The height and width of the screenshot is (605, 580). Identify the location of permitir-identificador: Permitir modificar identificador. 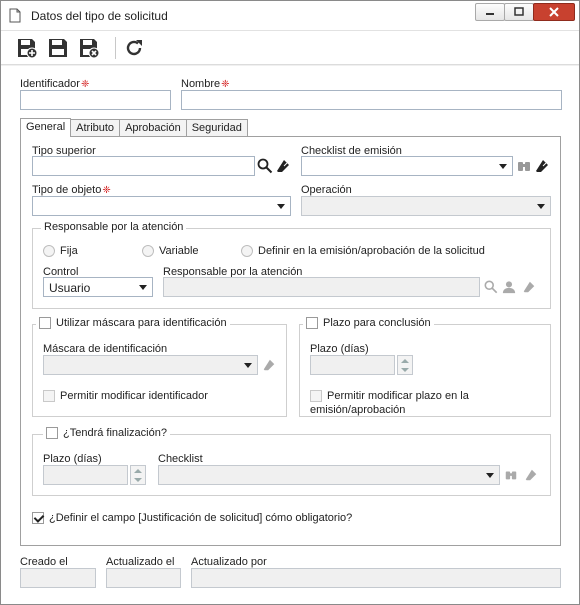
(125, 396).